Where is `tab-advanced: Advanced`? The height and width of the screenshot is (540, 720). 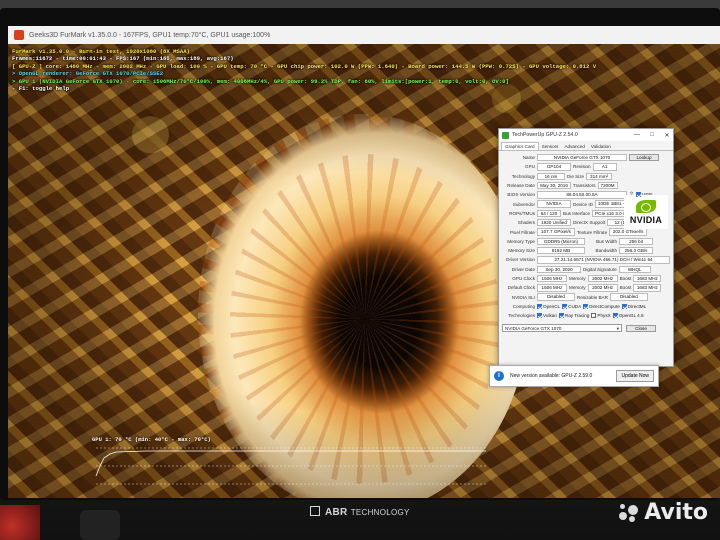
tab-advanced: Advanced is located at coordinates (574, 146).